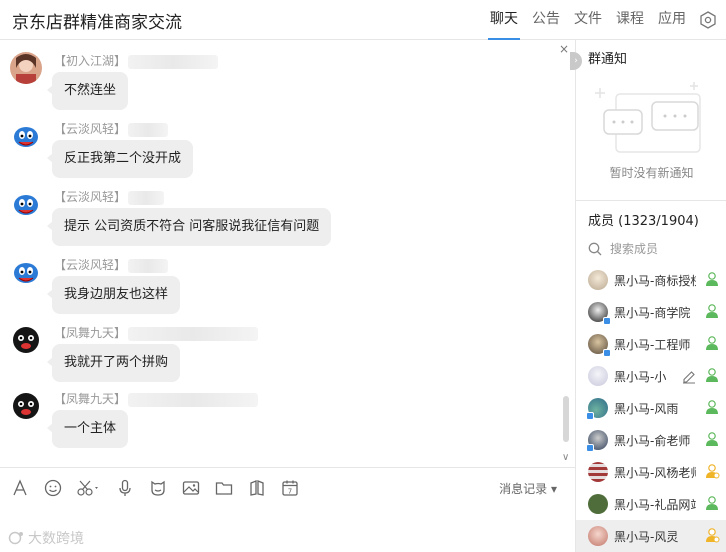  Describe the element at coordinates (608, 59) in the screenshot. I see `notice-title: 群通知` at that location.